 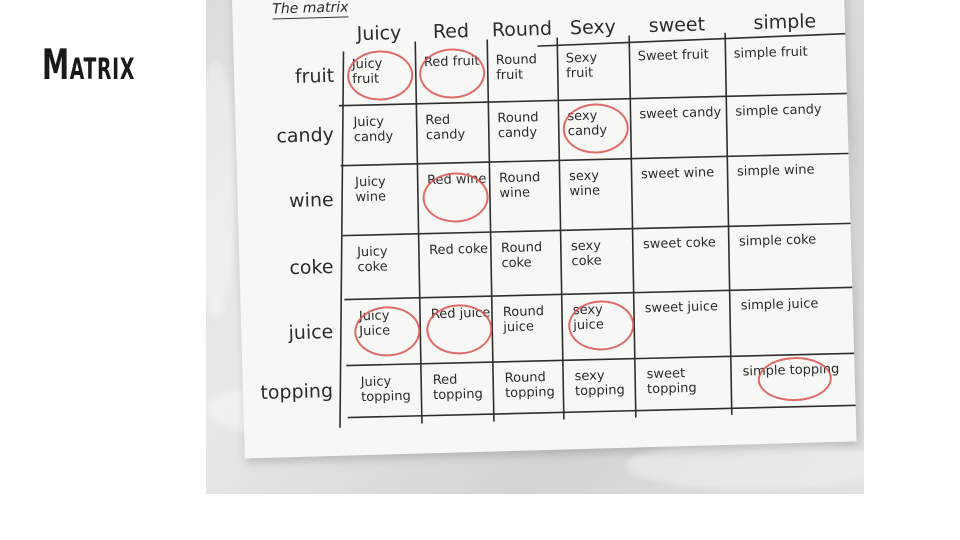 What do you see at coordinates (677, 25) in the screenshot?
I see `column-header: sweet` at bounding box center [677, 25].